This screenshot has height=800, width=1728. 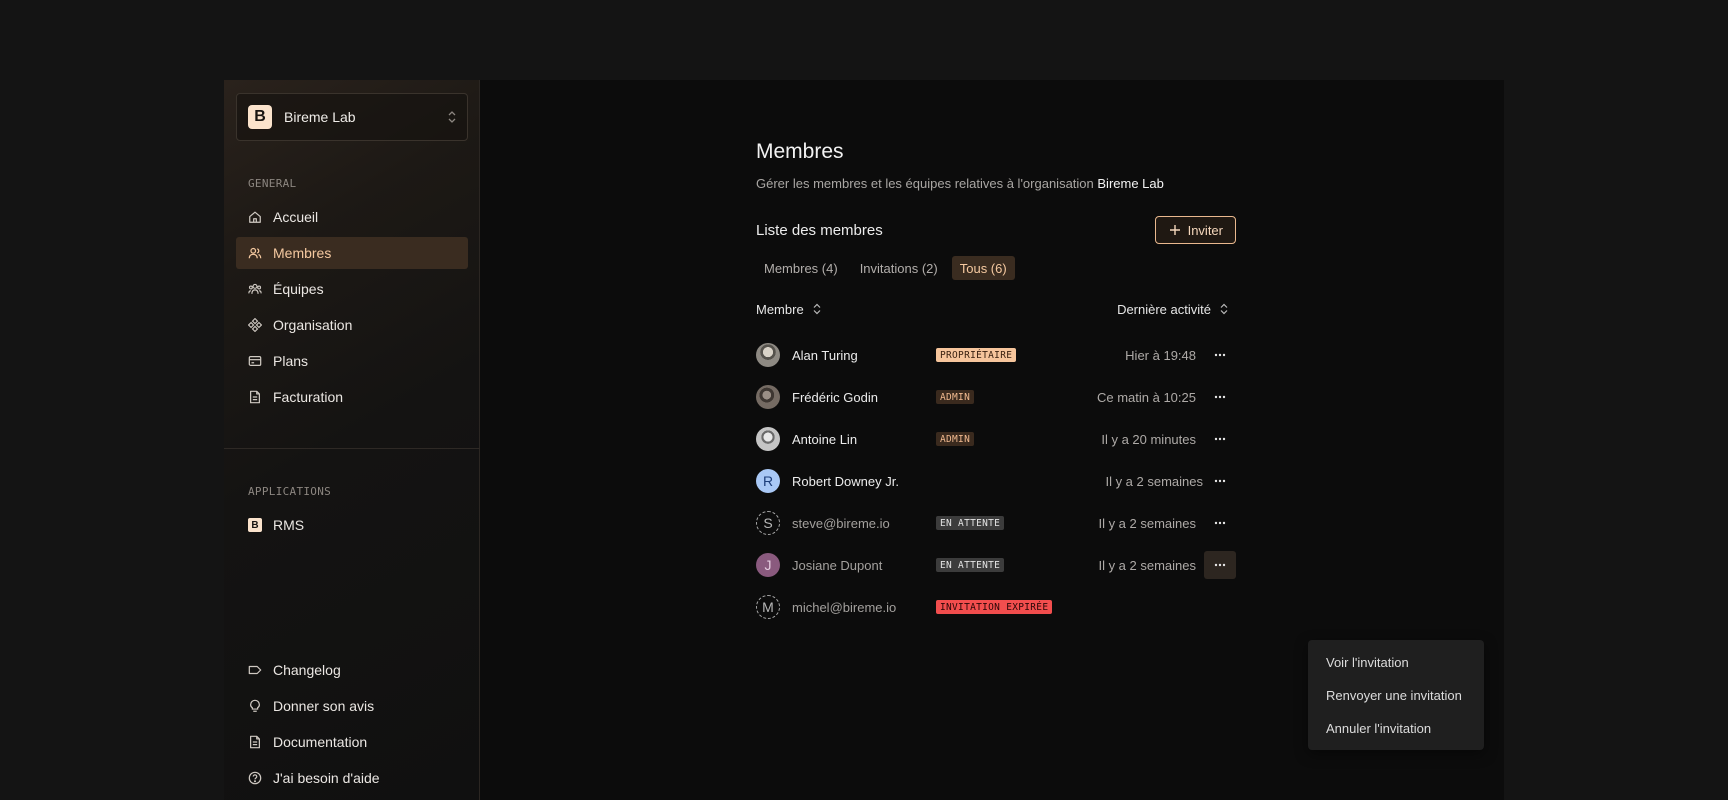 What do you see at coordinates (352, 670) in the screenshot?
I see `sidebar-item-changelog: Changelog` at bounding box center [352, 670].